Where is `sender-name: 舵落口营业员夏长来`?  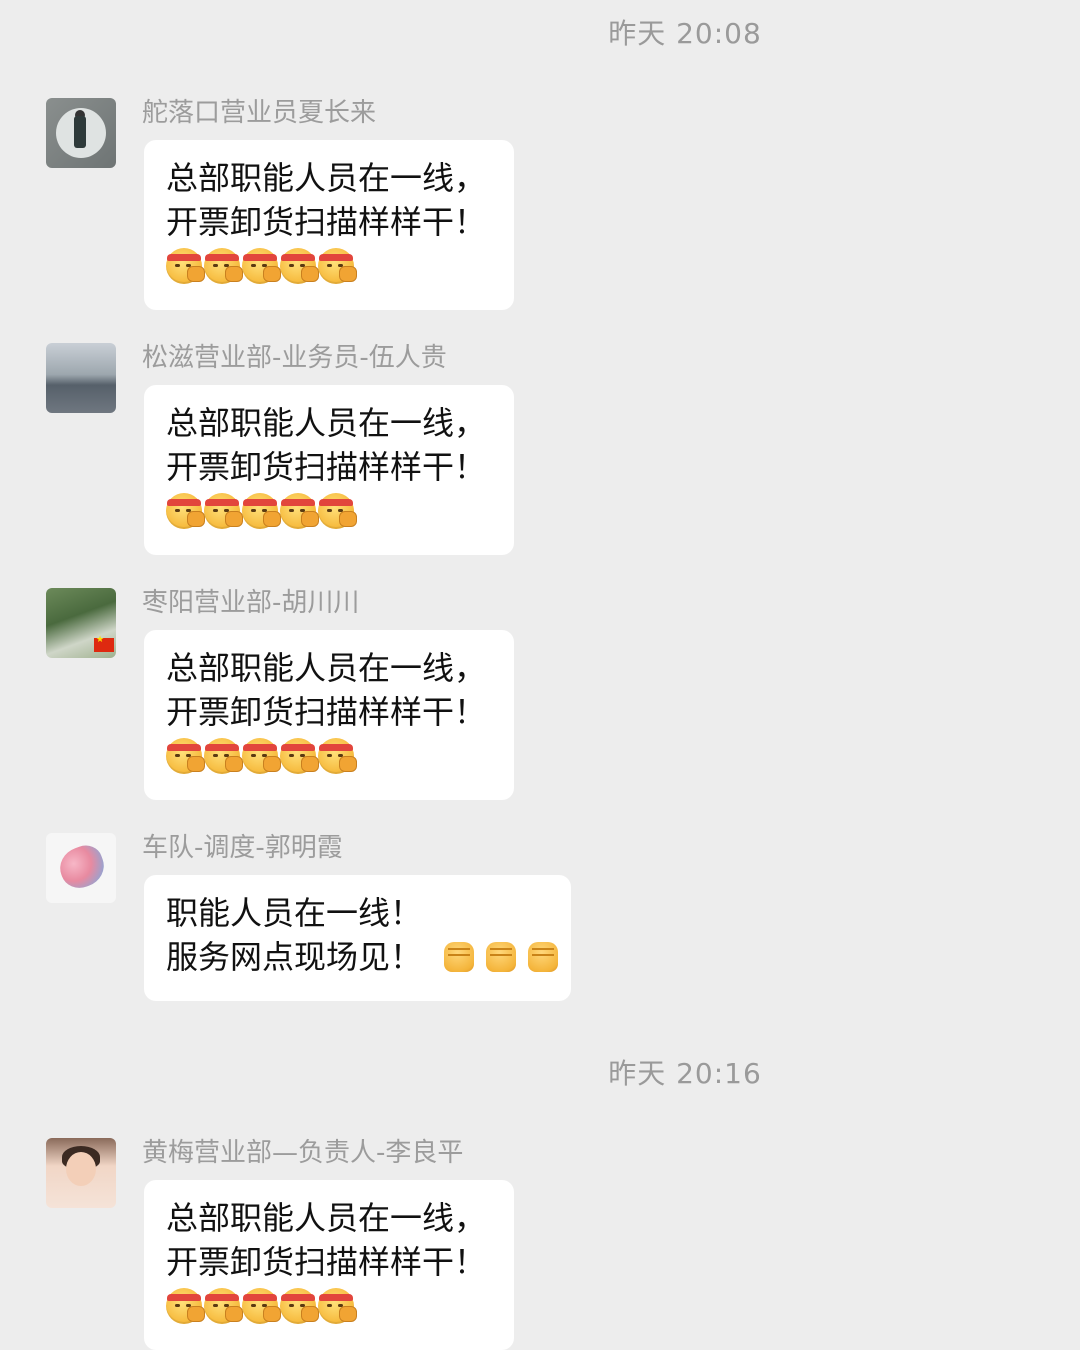
sender-name: 舵落口营业员夏长来 is located at coordinates (259, 113).